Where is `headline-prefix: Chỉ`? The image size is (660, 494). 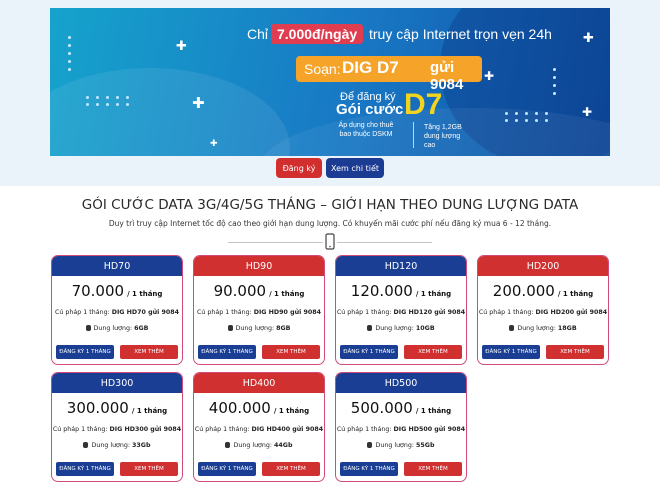
headline-prefix: Chỉ is located at coordinates (258, 34).